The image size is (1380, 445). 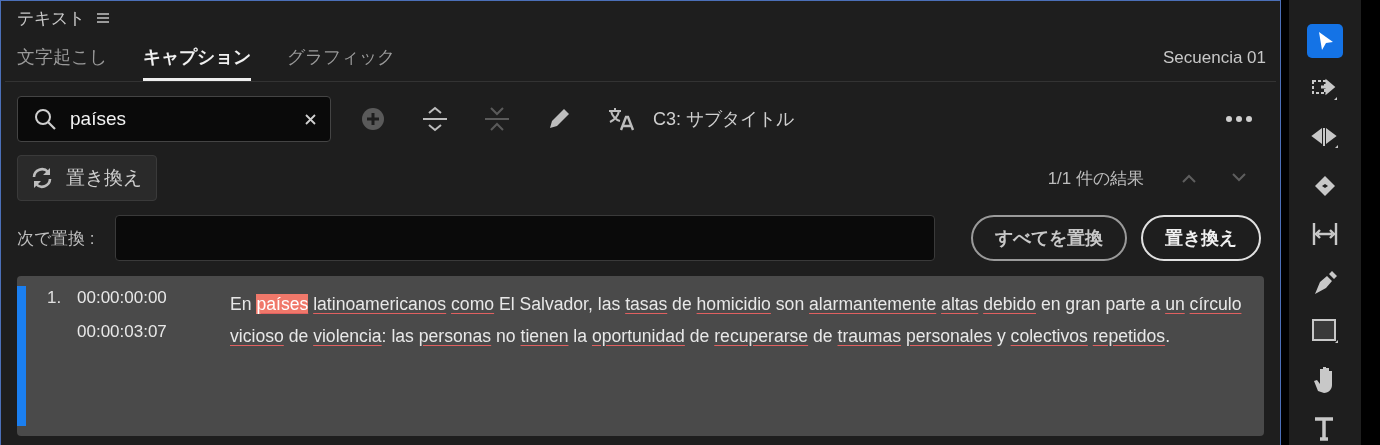 I want to click on result-count: 1/1 件の結果, so click(x=1095, y=178).